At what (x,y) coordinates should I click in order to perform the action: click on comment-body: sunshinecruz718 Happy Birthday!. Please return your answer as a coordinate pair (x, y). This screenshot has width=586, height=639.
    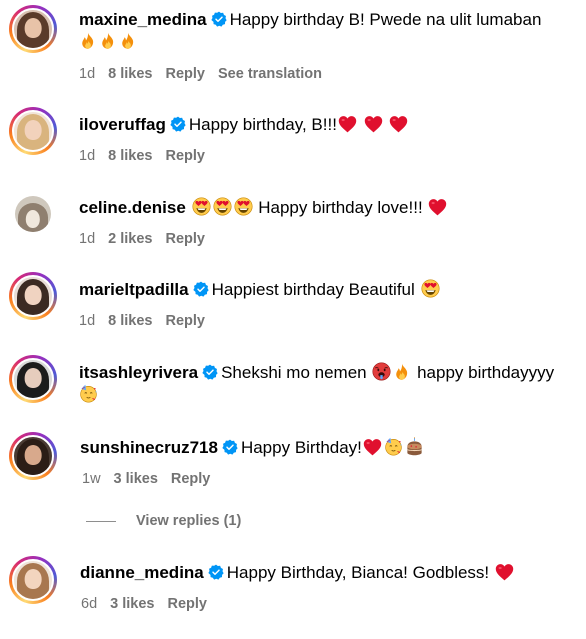
    Looking at the image, I should click on (323, 448).